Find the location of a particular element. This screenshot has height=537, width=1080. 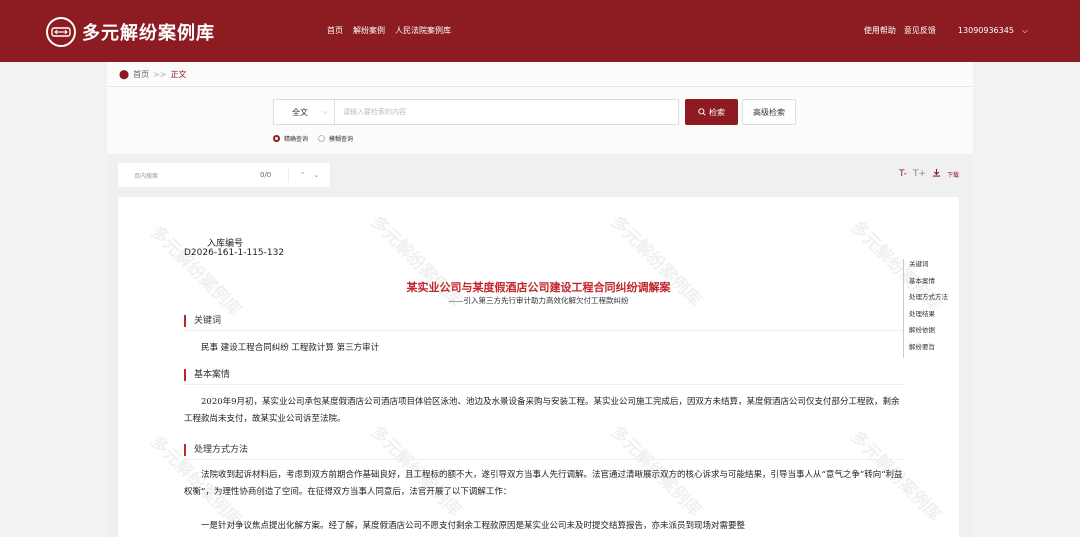

feedback-link: 意见反馈 is located at coordinates (920, 30).